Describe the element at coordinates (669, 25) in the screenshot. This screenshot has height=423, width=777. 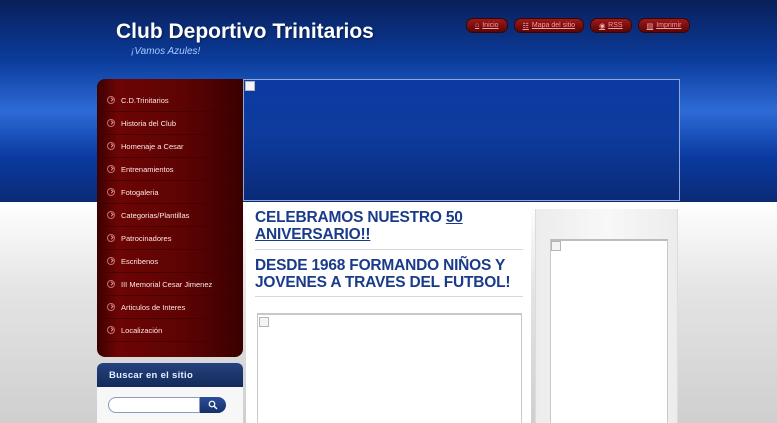
I see `top-link-label: Imprimir` at that location.